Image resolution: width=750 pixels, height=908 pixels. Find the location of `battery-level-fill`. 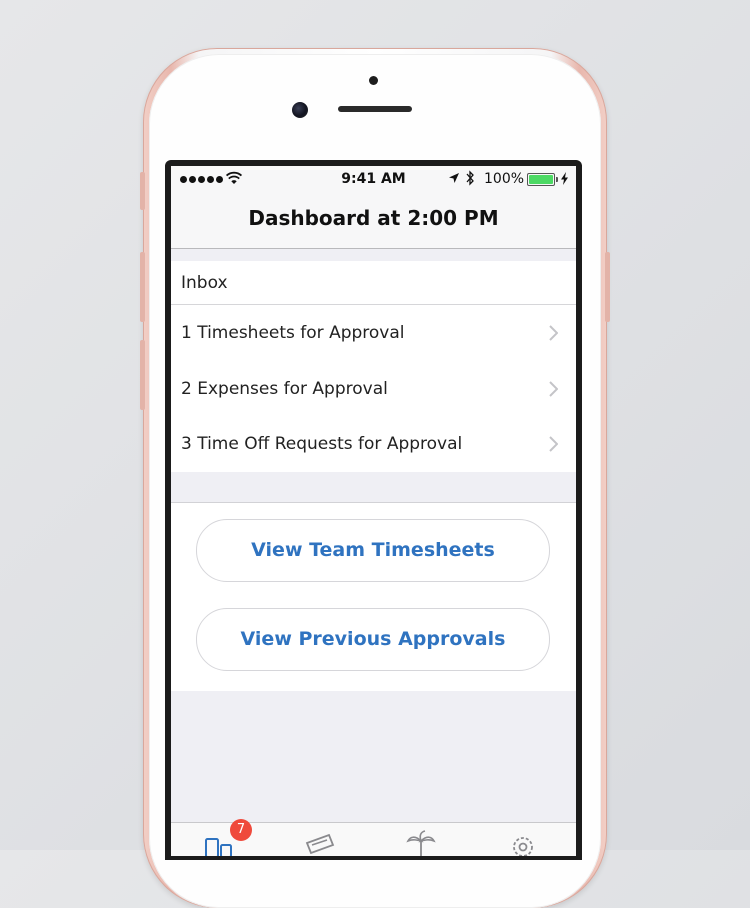

battery-level-fill is located at coordinates (541, 179).